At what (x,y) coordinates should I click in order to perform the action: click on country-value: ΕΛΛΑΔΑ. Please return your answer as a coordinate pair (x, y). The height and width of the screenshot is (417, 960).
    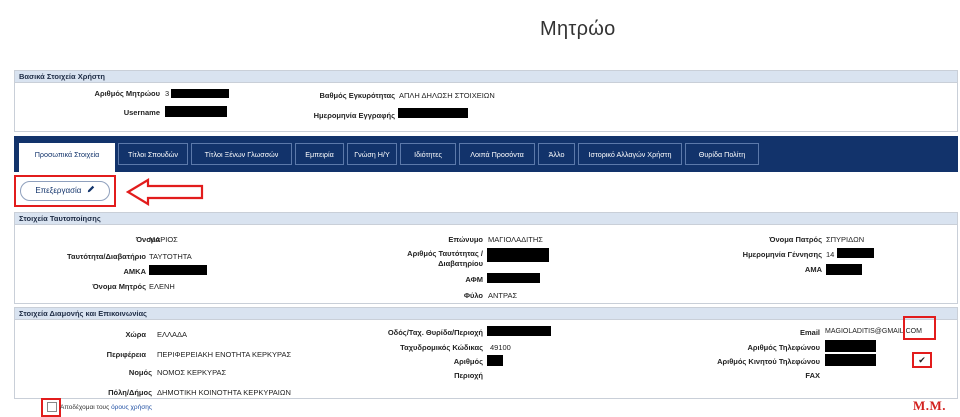
    Looking at the image, I should click on (172, 334).